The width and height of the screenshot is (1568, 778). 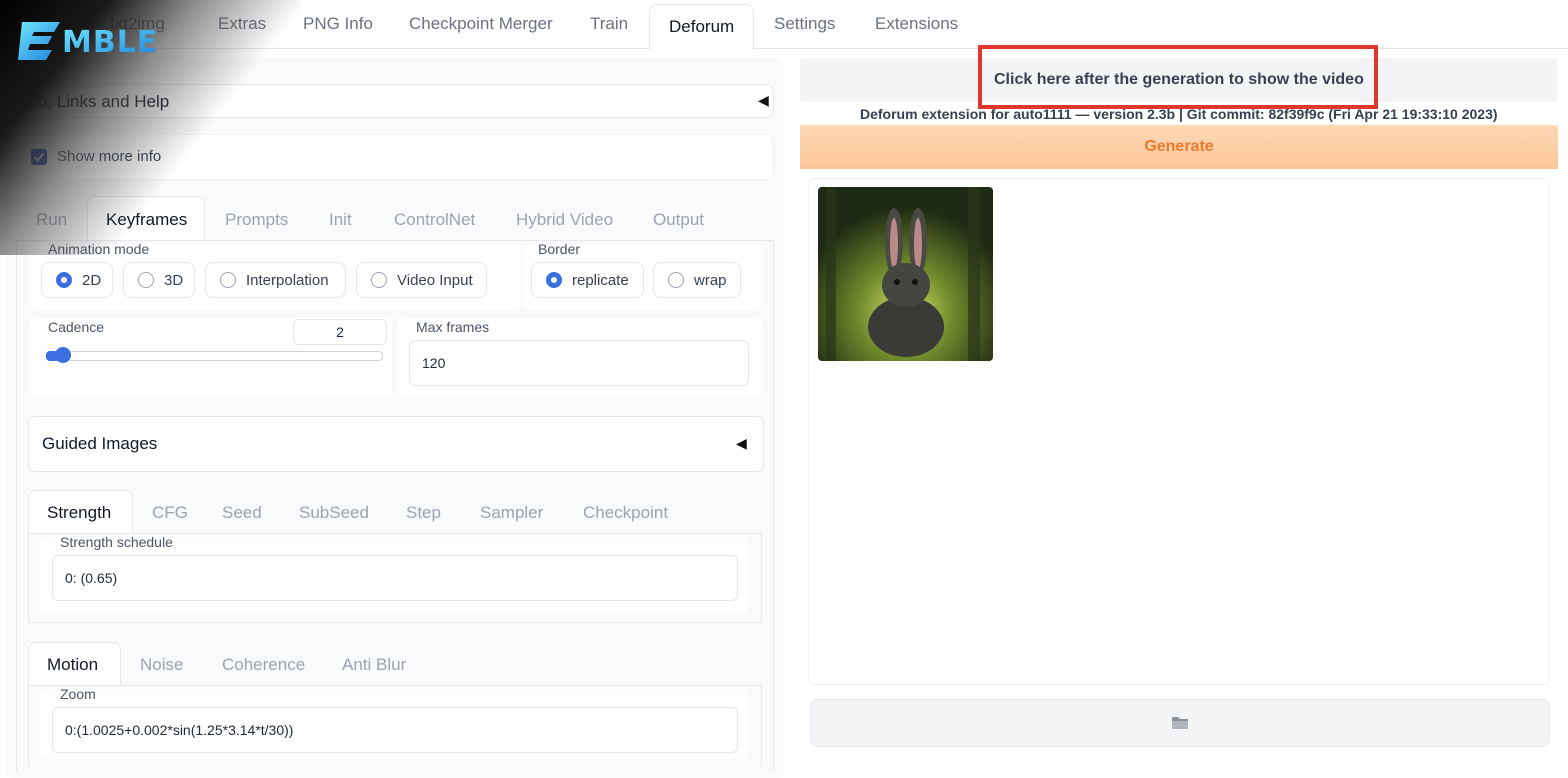 What do you see at coordinates (94, 101) in the screenshot?
I see `info-accordion-title: Info, Links and Help` at bounding box center [94, 101].